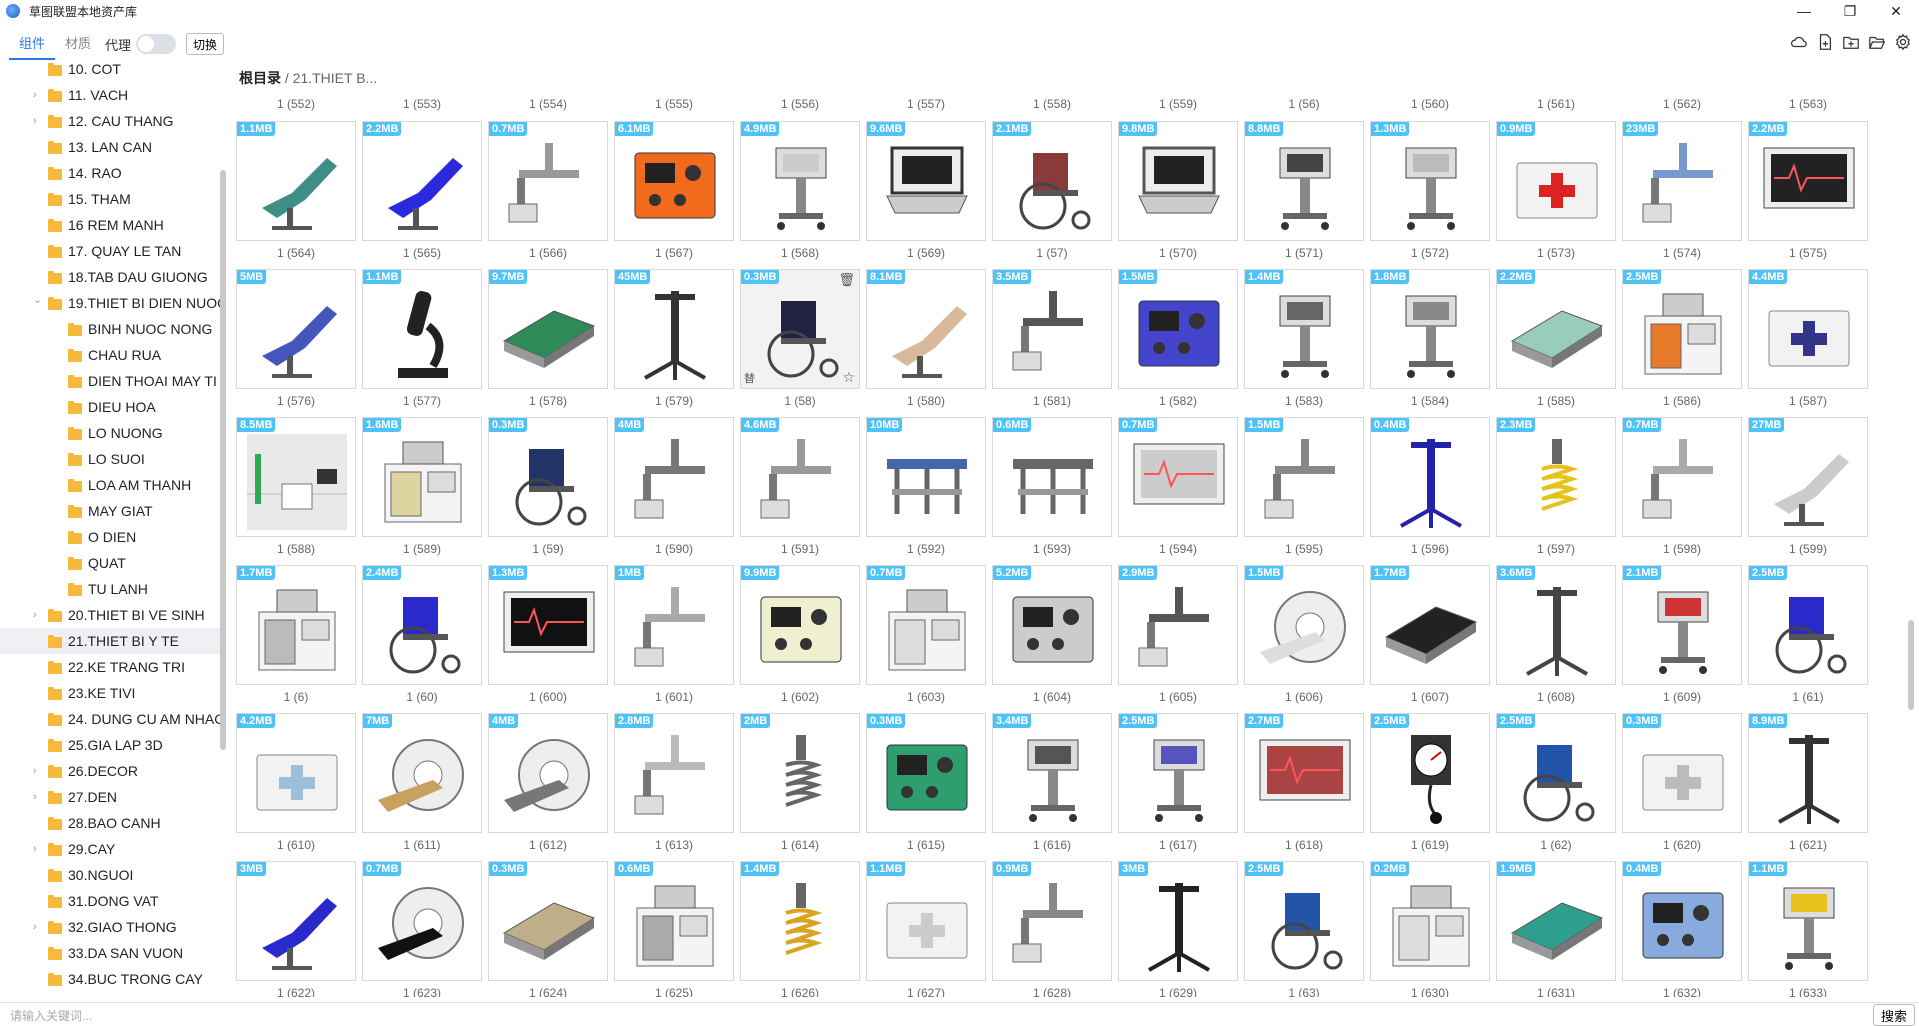 The height and width of the screenshot is (1026, 1919). Describe the element at coordinates (110, 225) in the screenshot. I see `sidebar-folder-item: 16 REM MANH` at that location.